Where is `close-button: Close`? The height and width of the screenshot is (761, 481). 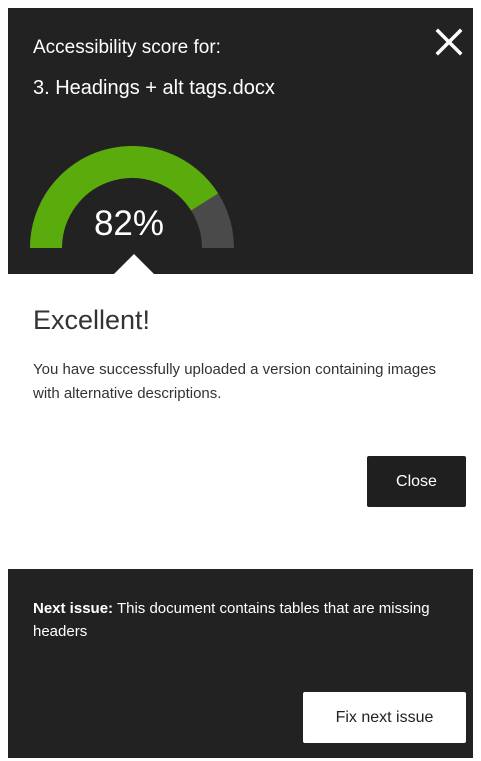 close-button: Close is located at coordinates (416, 481).